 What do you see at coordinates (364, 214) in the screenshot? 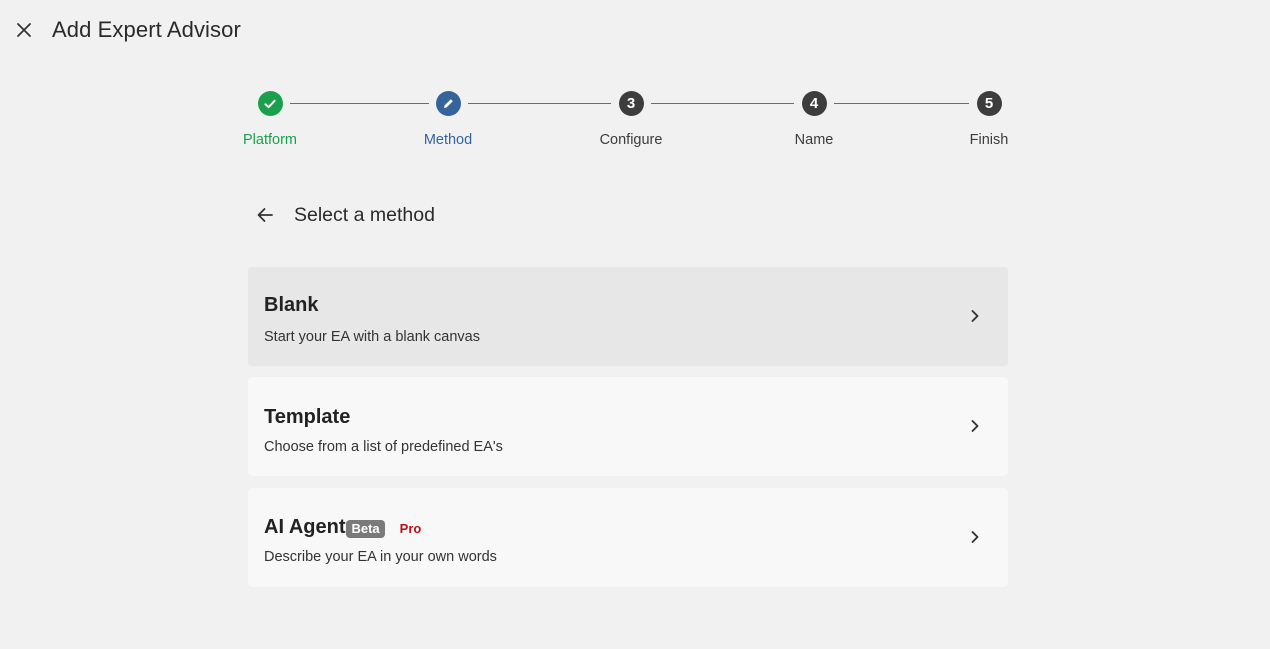
I see `section-title: Select a method` at bounding box center [364, 214].